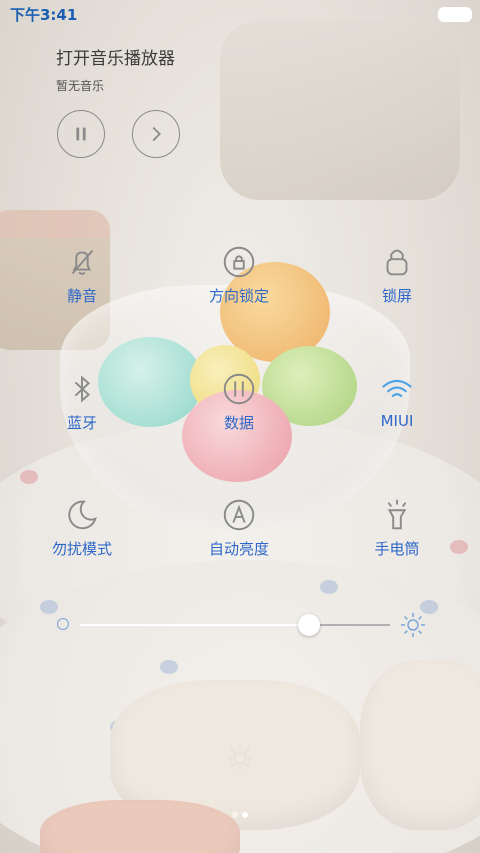 The image size is (480, 853). What do you see at coordinates (397, 388) in the screenshot?
I see `wifi-icon` at bounding box center [397, 388].